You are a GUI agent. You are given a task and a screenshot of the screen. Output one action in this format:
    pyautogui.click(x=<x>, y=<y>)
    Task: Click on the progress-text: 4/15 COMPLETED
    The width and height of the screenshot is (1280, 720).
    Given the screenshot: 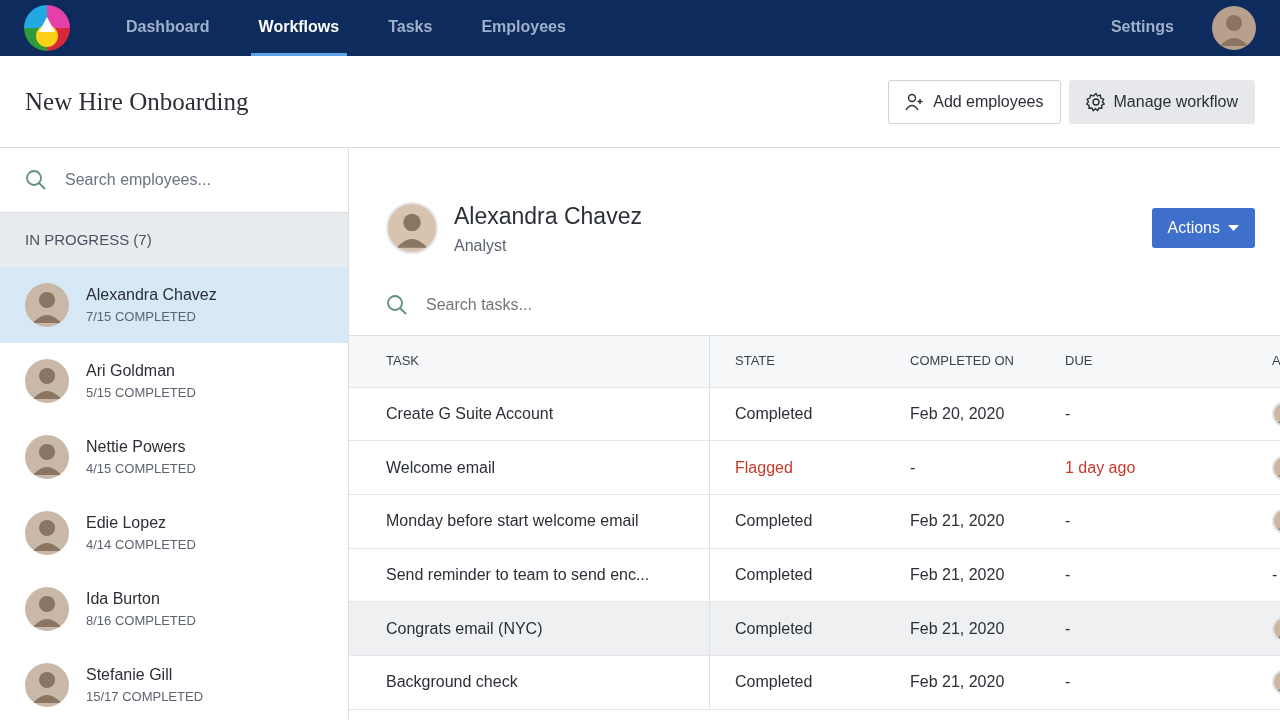 What is the action you would take?
    pyautogui.click(x=141, y=469)
    